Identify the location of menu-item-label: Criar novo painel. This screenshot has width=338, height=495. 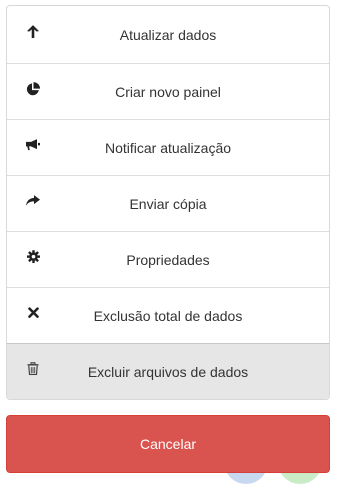
(168, 91).